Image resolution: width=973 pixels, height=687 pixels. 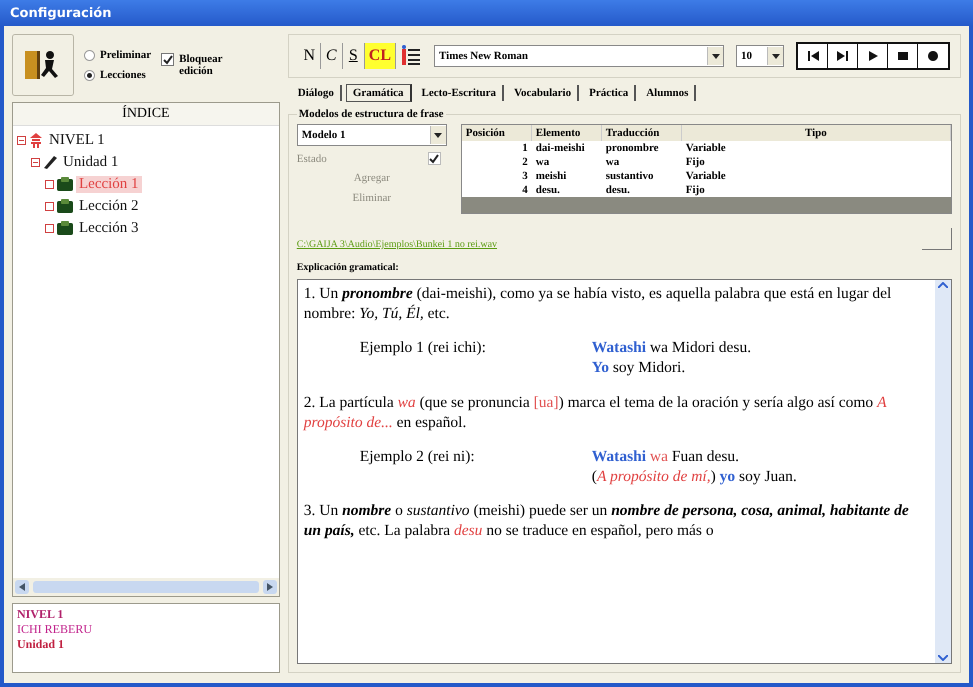 I want to click on table-cell-text: 3, so click(x=525, y=176).